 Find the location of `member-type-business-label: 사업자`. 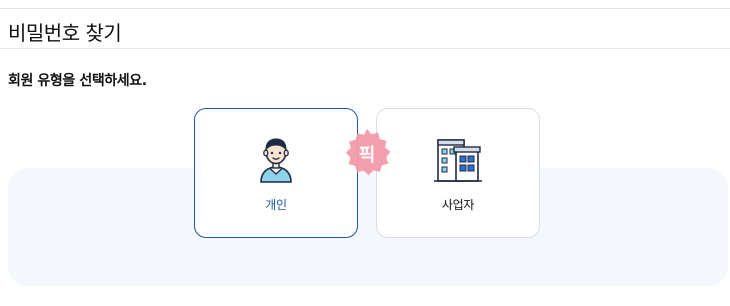

member-type-business-label: 사업자 is located at coordinates (458, 205).